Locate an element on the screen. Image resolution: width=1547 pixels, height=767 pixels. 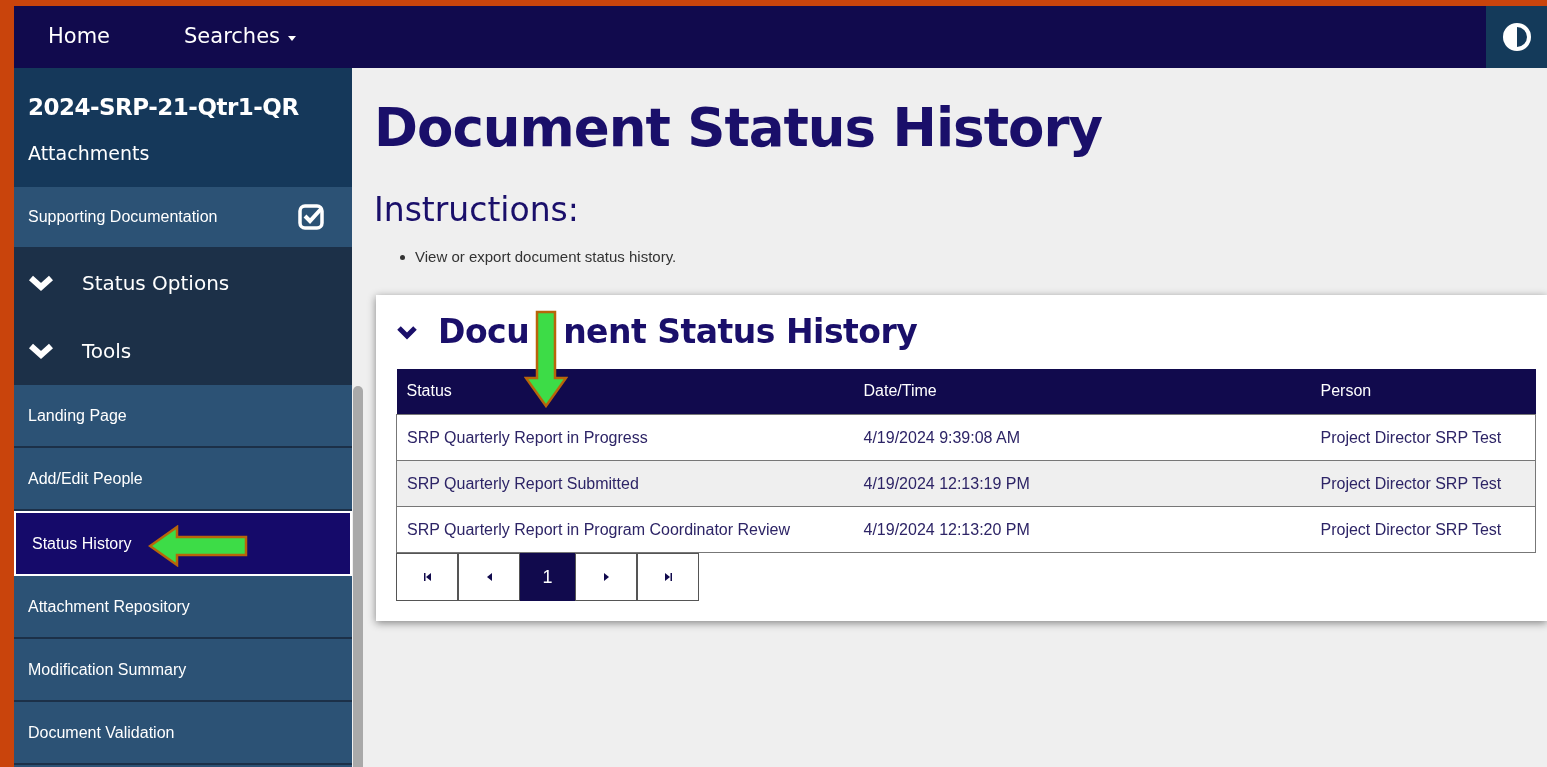
table-cell: 4/19/2024 9:39:08 AM is located at coordinates (1082, 437).